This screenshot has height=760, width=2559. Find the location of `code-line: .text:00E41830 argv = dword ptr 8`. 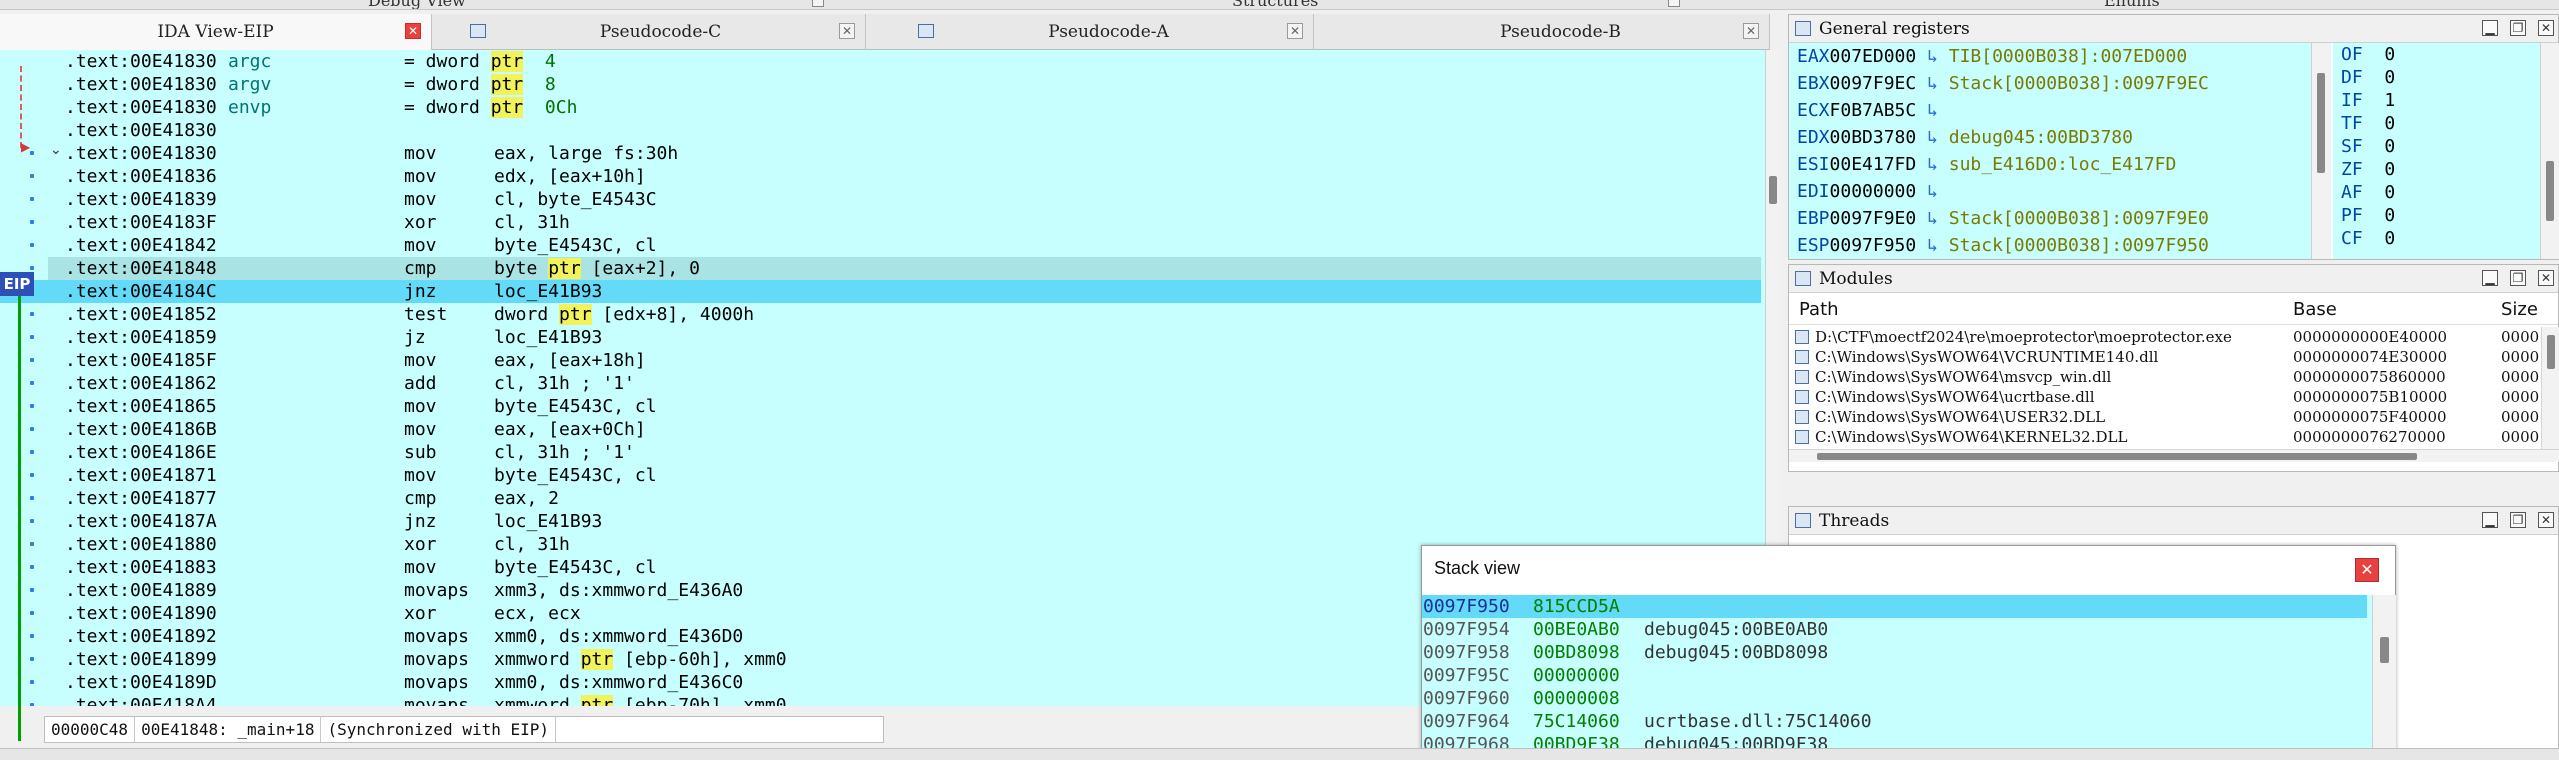

code-line: .text:00E41830 argv = dword ptr 8 is located at coordinates (904, 84).